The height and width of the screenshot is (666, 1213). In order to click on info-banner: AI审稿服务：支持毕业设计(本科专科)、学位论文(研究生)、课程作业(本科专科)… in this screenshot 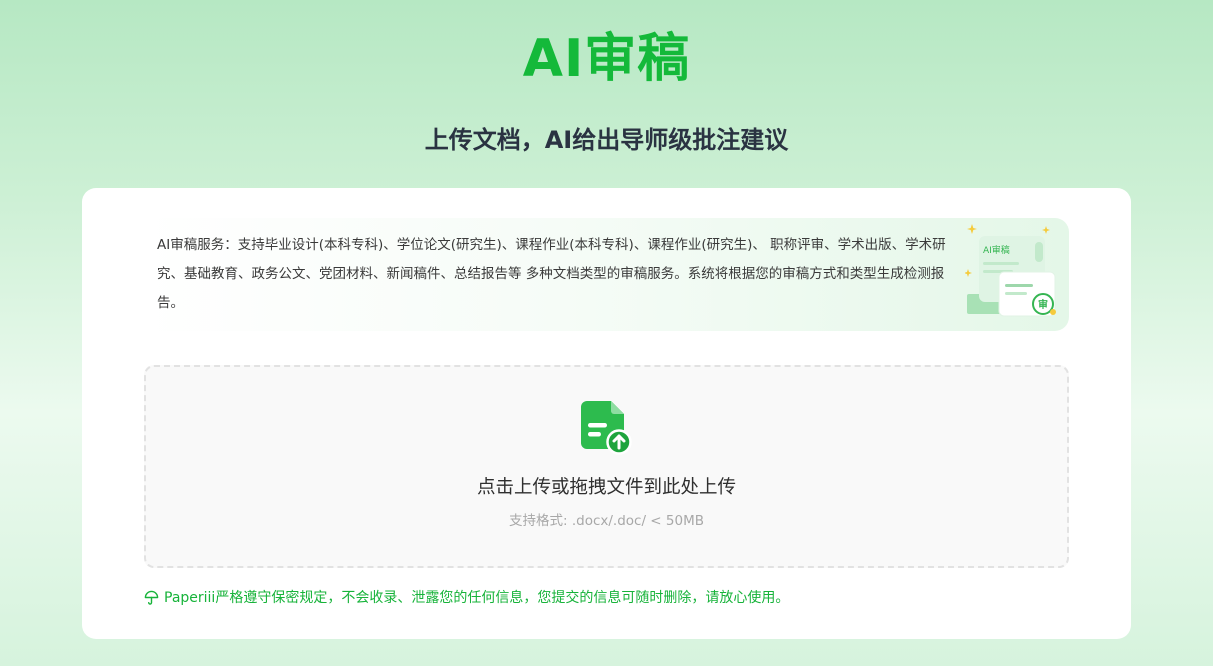, I will do `click(606, 274)`.